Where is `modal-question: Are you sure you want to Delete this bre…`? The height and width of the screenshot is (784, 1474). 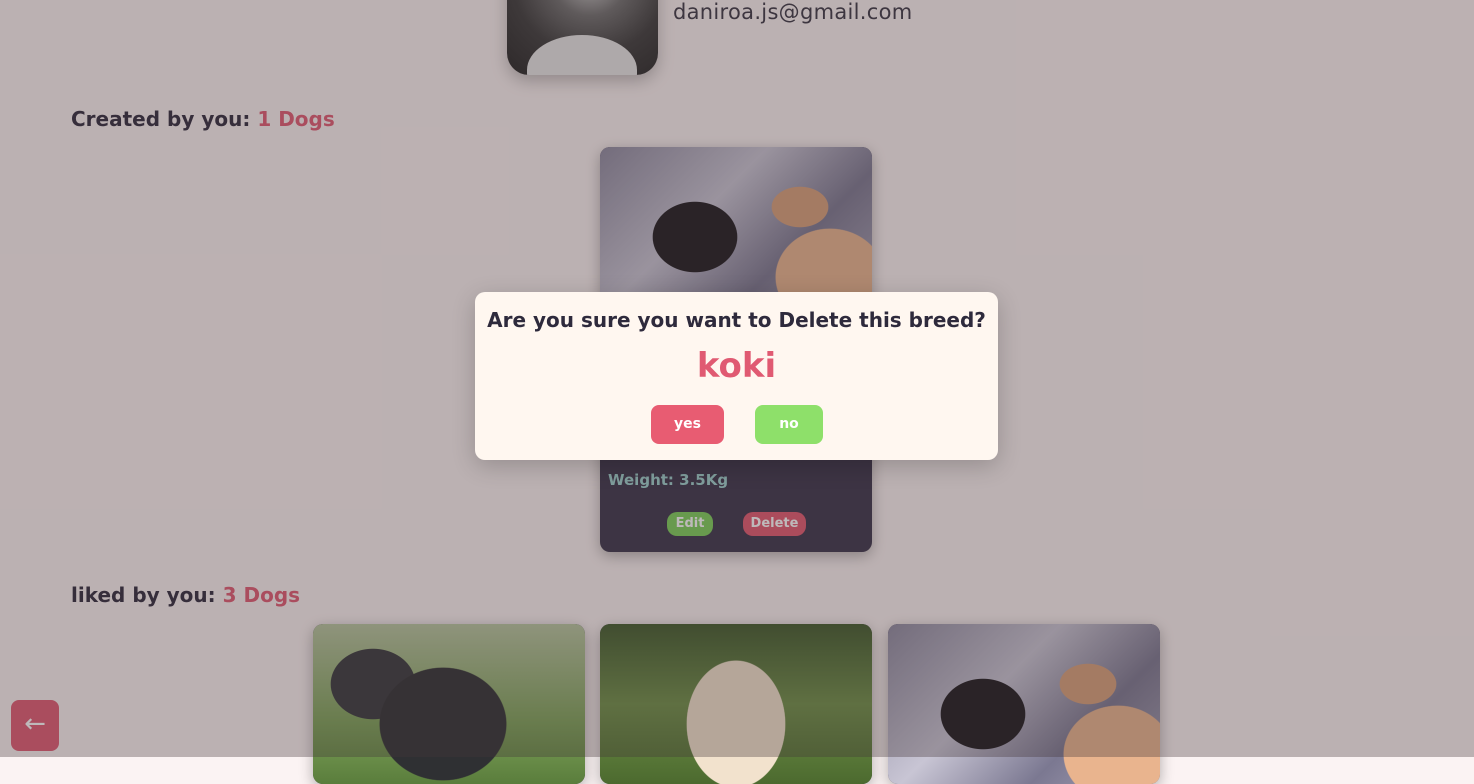 modal-question: Are you sure you want to Delete this bre… is located at coordinates (736, 320).